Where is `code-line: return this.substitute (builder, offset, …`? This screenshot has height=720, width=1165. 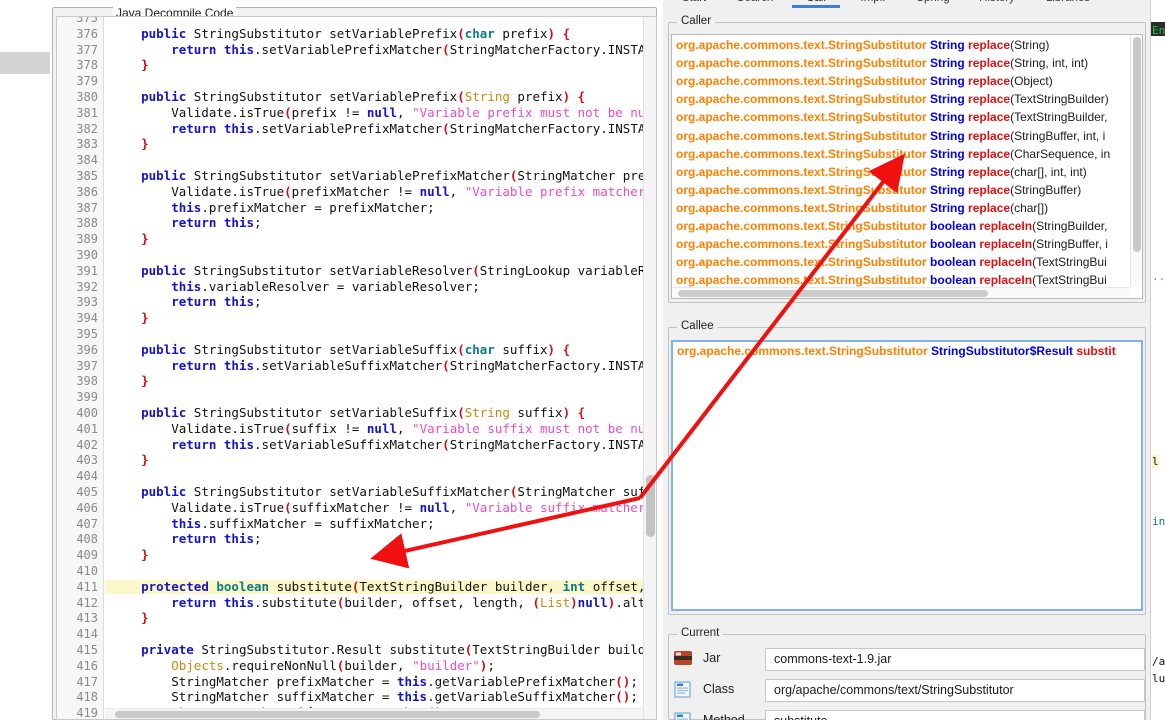
code-line: return this.substitute (builder, offset, … is located at coordinates (383, 602).